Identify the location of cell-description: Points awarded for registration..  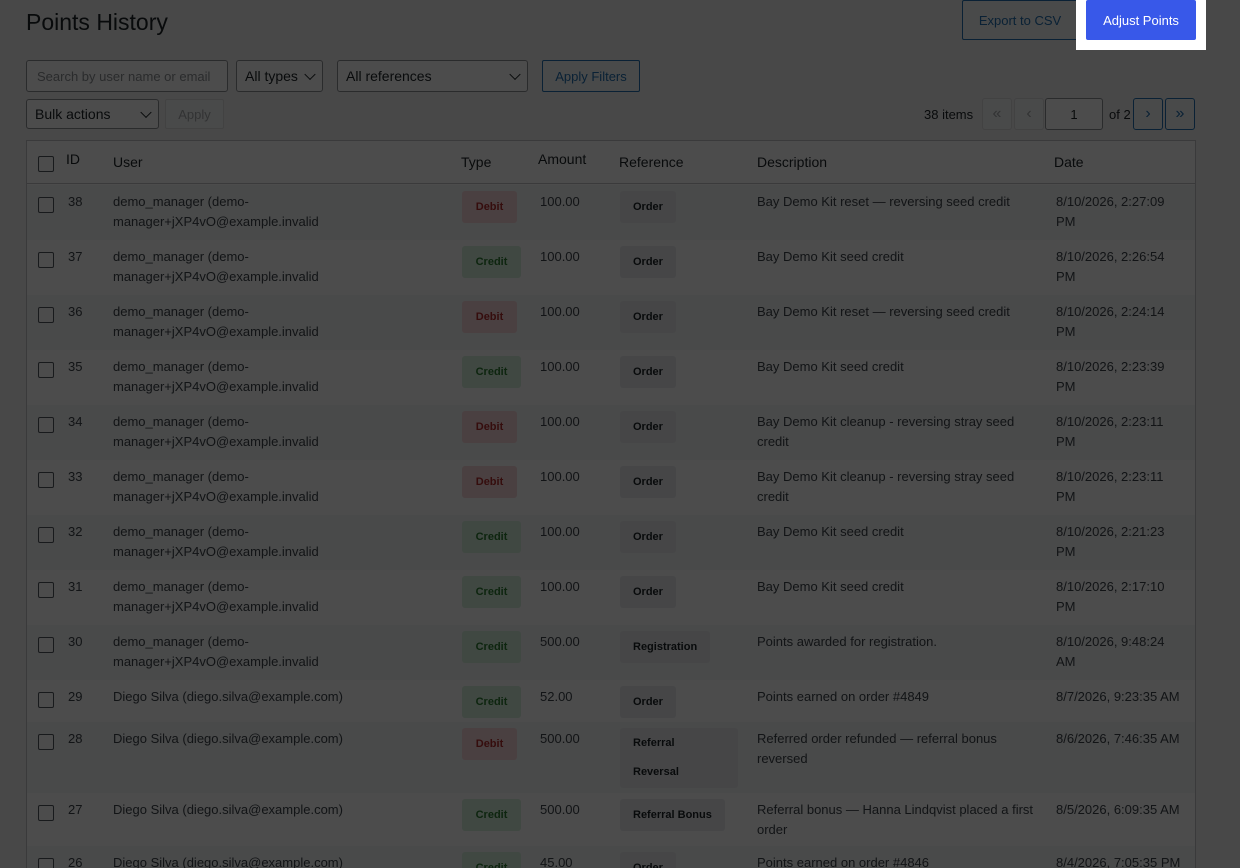
(847, 641).